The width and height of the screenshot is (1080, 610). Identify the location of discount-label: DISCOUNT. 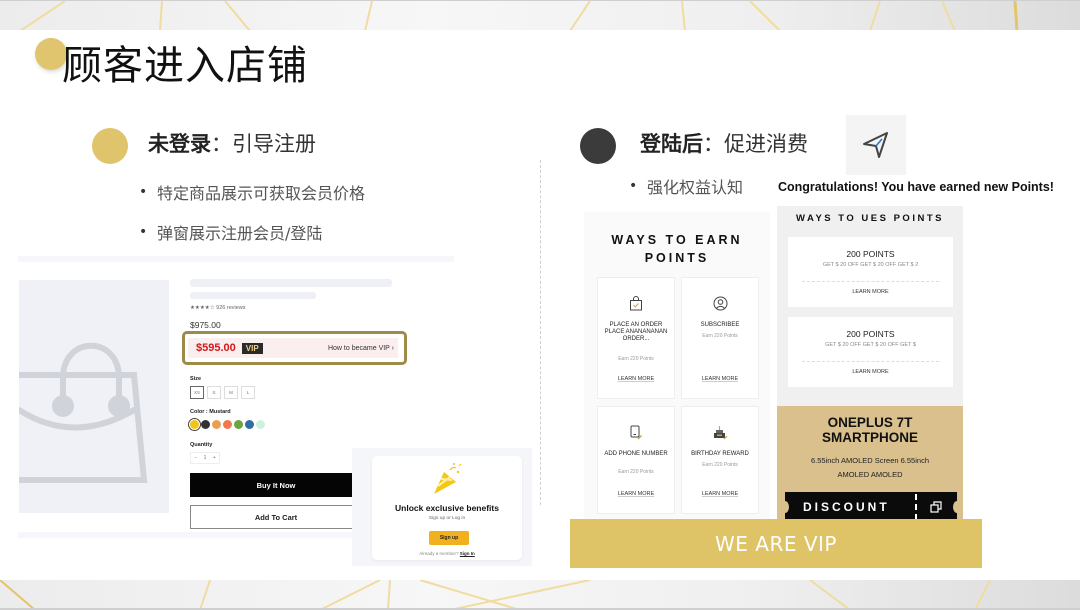
(846, 507).